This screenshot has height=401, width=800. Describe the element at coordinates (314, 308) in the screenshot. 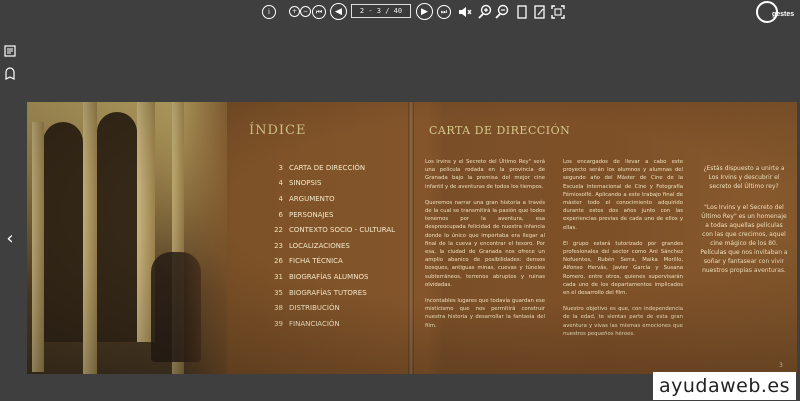

I see `toc-item-label: DISTRIBUCIÓN` at that location.